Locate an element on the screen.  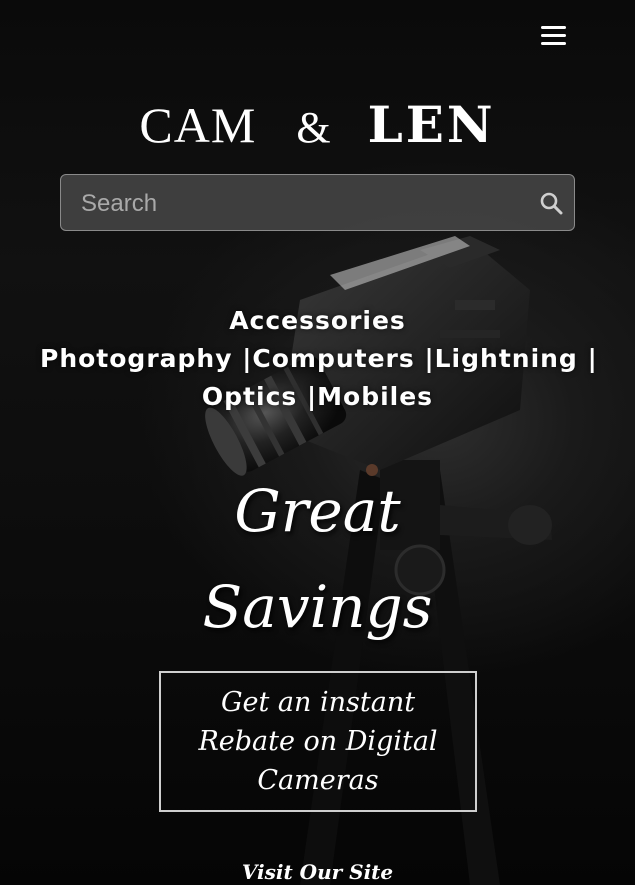
category-computers: Computers is located at coordinates (333, 358).